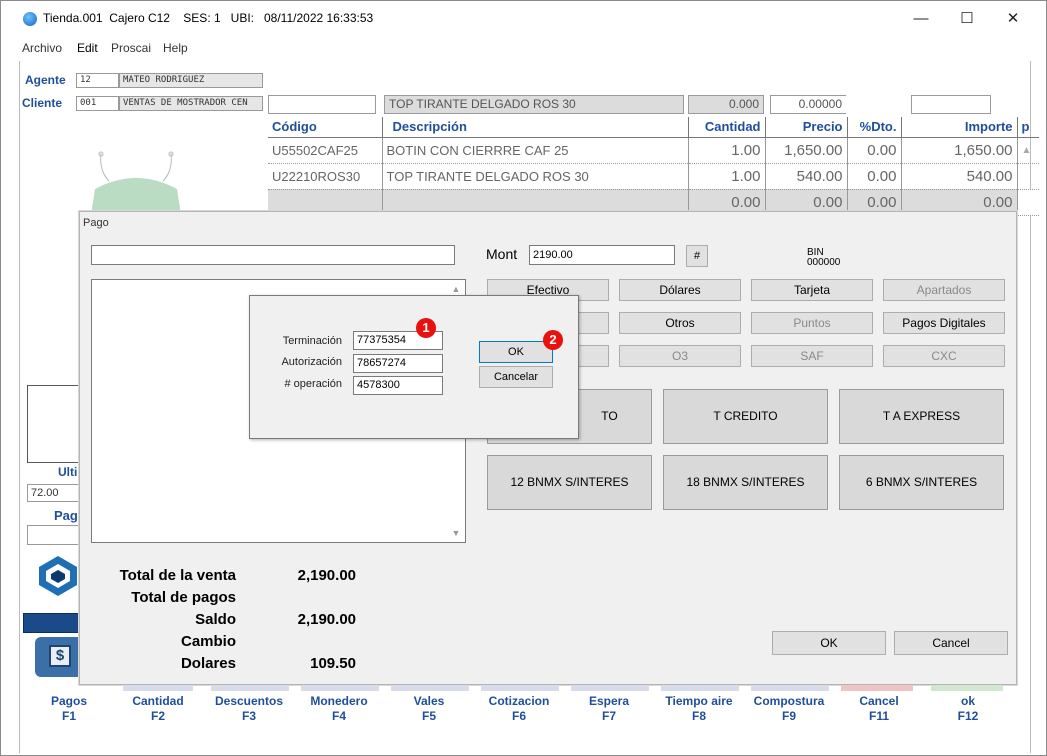 The width and height of the screenshot is (1047, 756). What do you see at coordinates (921, 416) in the screenshot?
I see `t-a-express-button: T A EXPRESS` at bounding box center [921, 416].